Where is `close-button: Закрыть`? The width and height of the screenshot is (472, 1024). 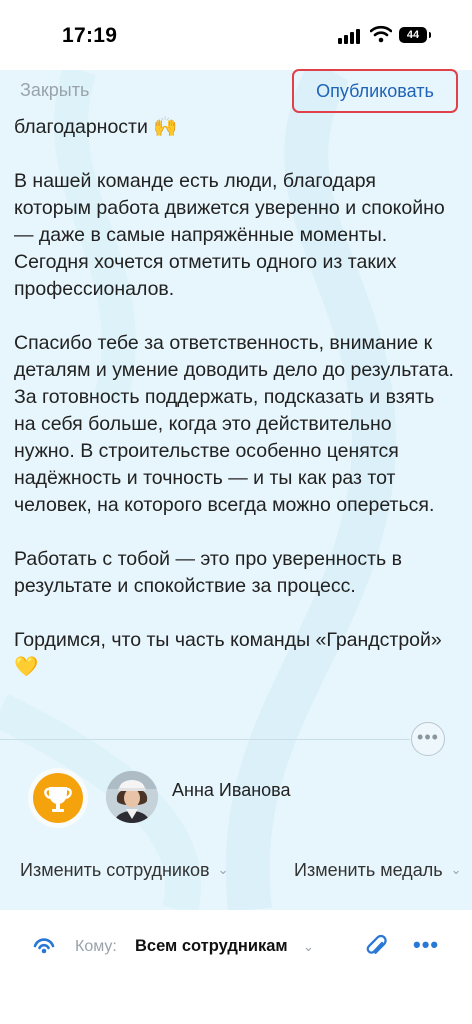
close-button: Закрыть is located at coordinates (54, 90).